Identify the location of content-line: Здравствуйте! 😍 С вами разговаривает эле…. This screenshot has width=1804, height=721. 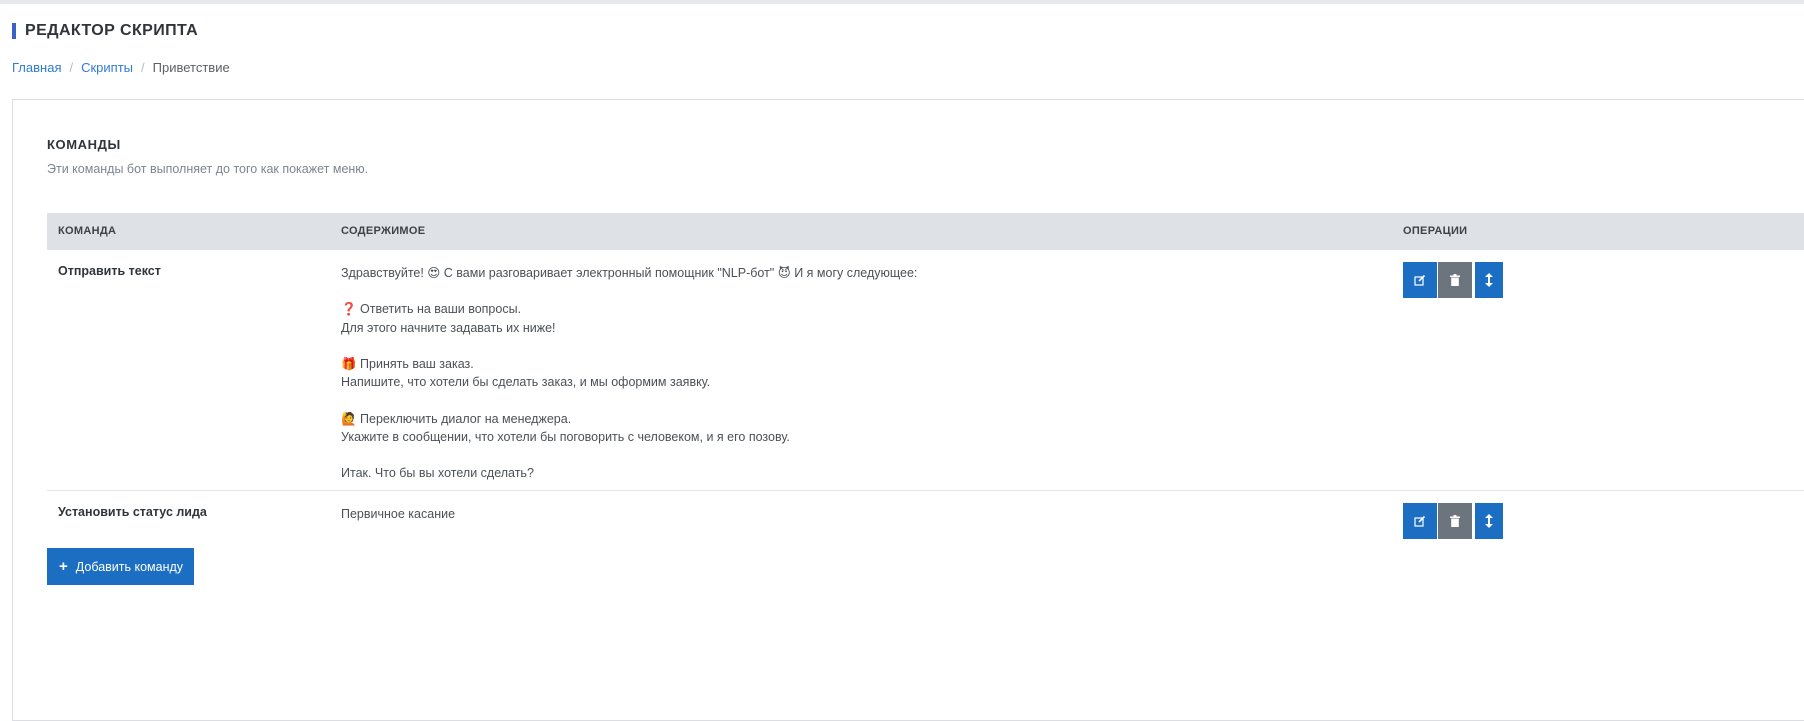
(629, 273).